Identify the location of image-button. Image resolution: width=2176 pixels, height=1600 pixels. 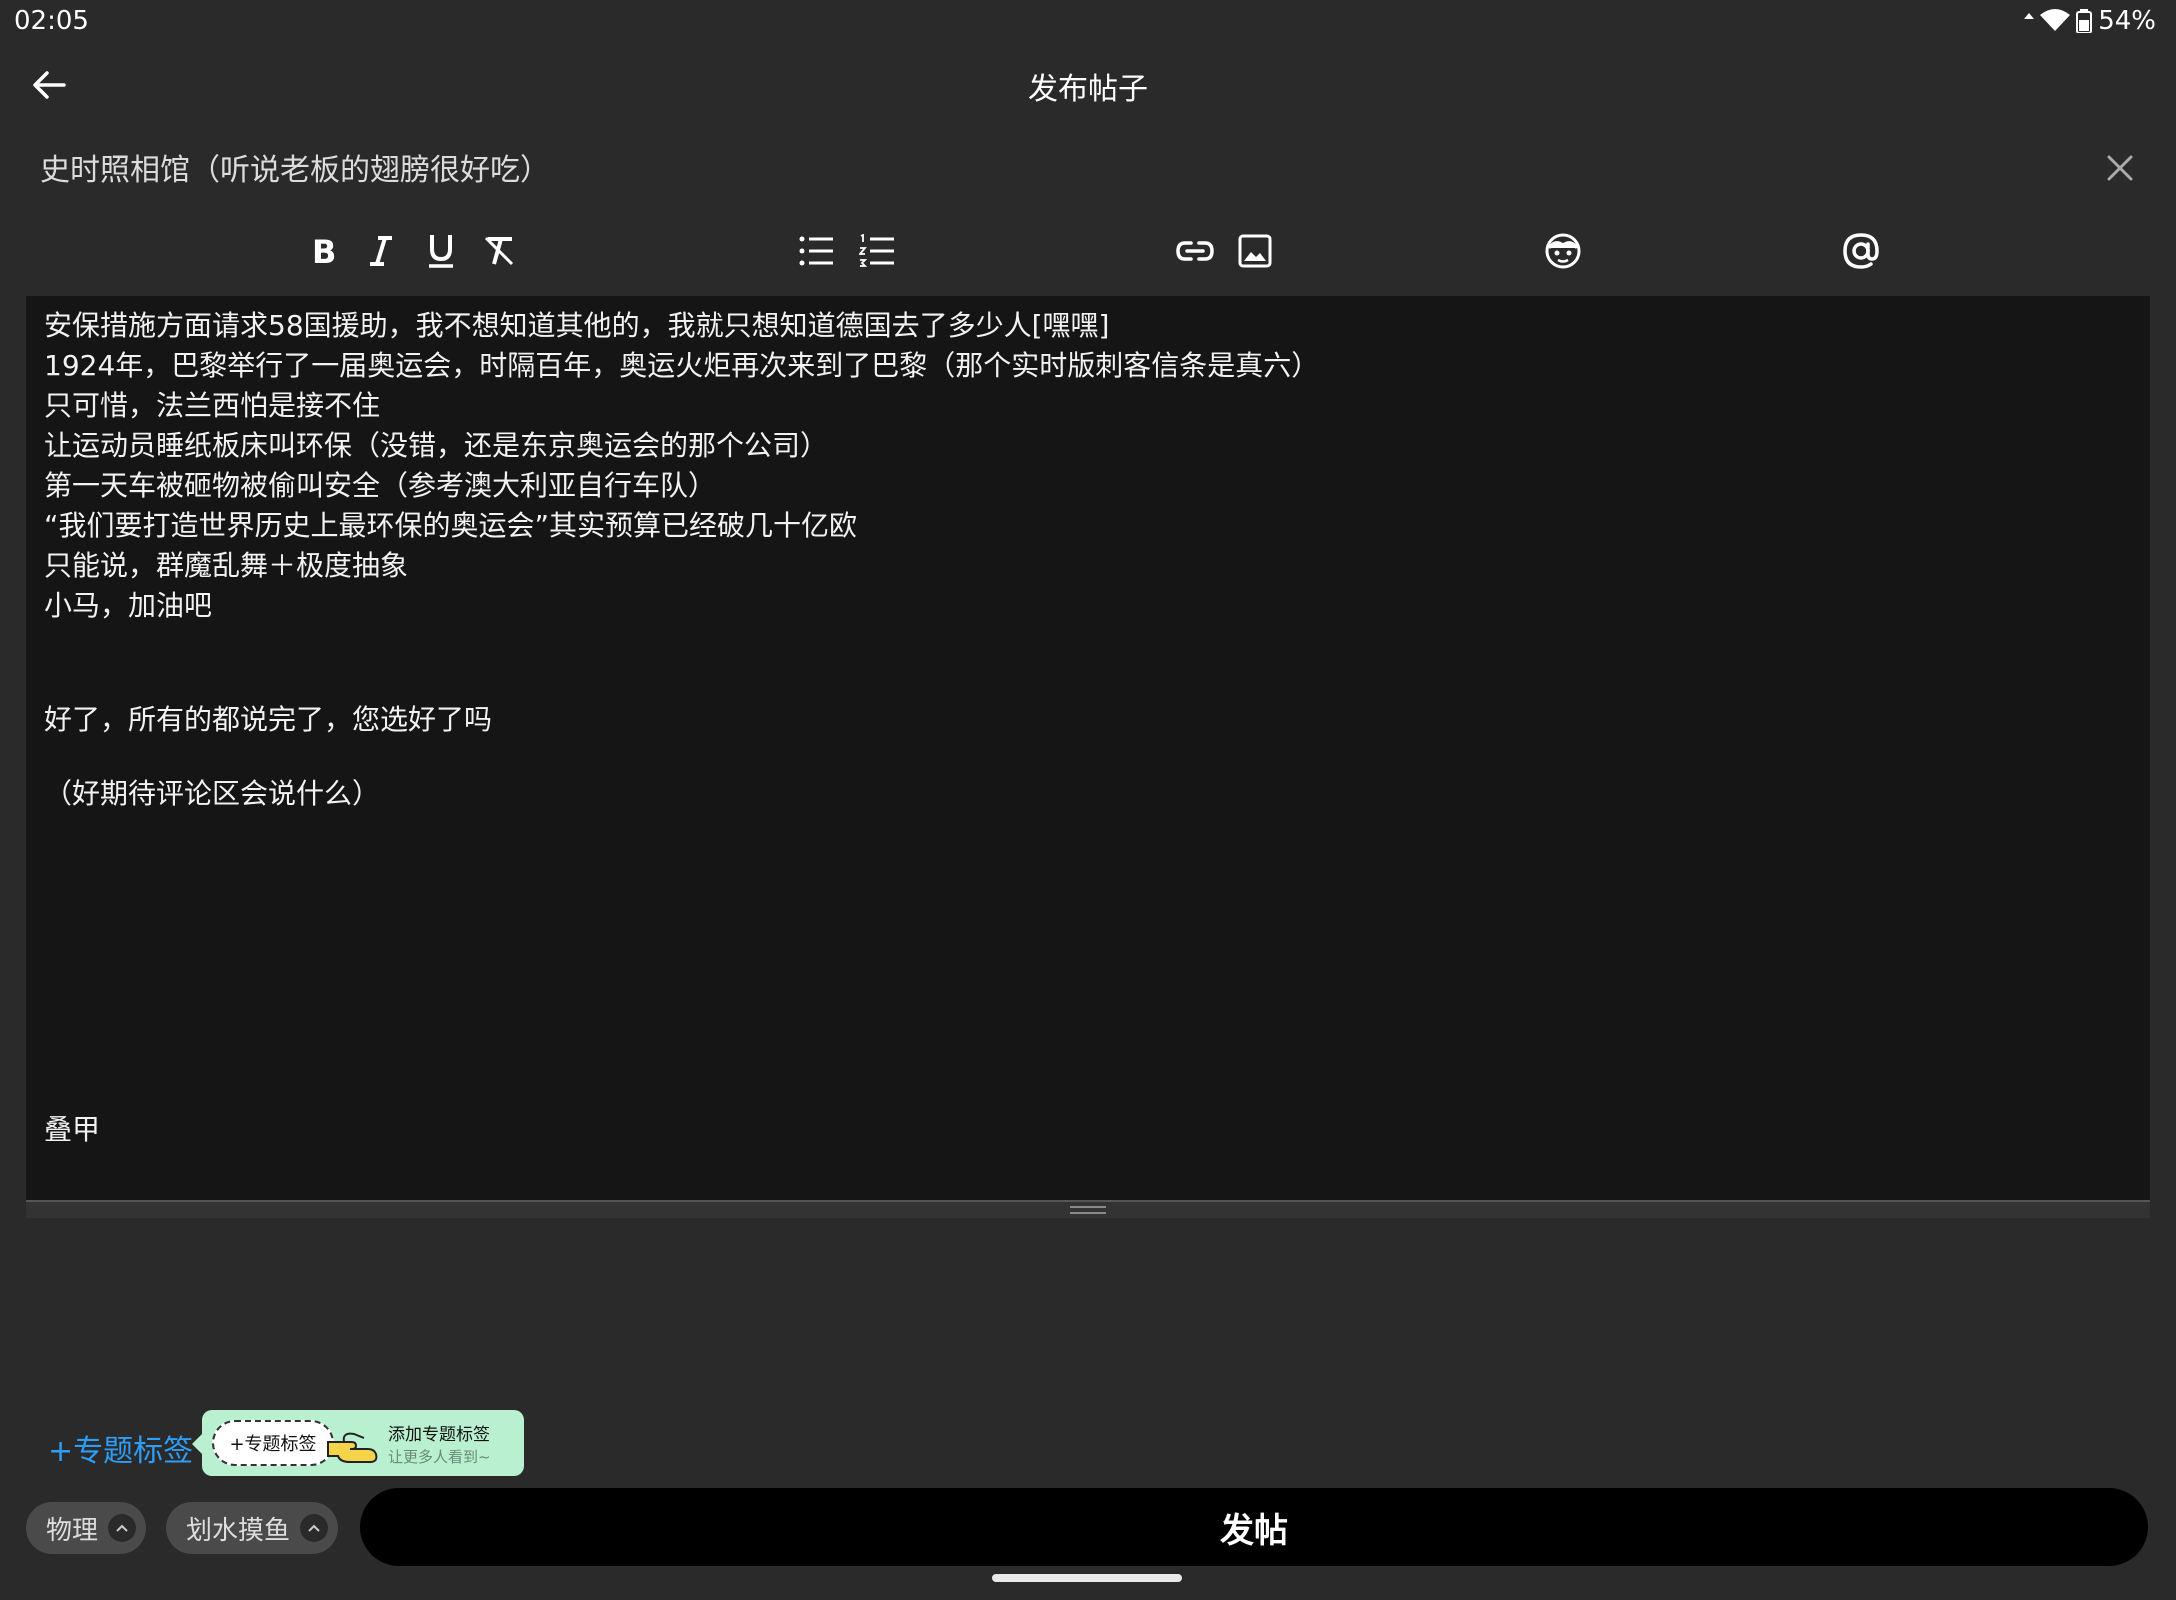
(1255, 251).